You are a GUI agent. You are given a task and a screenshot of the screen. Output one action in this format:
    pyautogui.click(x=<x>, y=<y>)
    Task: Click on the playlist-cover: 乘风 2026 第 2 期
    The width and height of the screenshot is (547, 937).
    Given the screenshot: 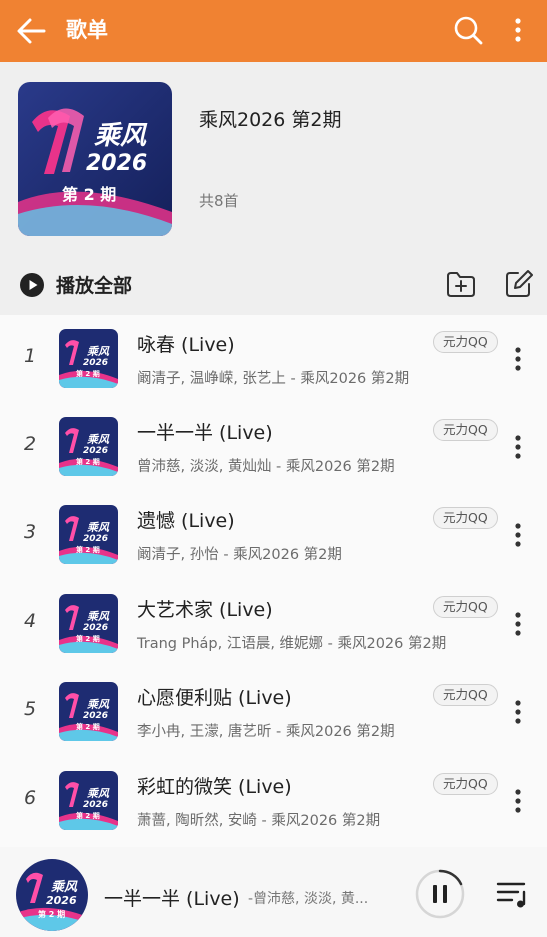 What is the action you would take?
    pyautogui.click(x=95, y=159)
    